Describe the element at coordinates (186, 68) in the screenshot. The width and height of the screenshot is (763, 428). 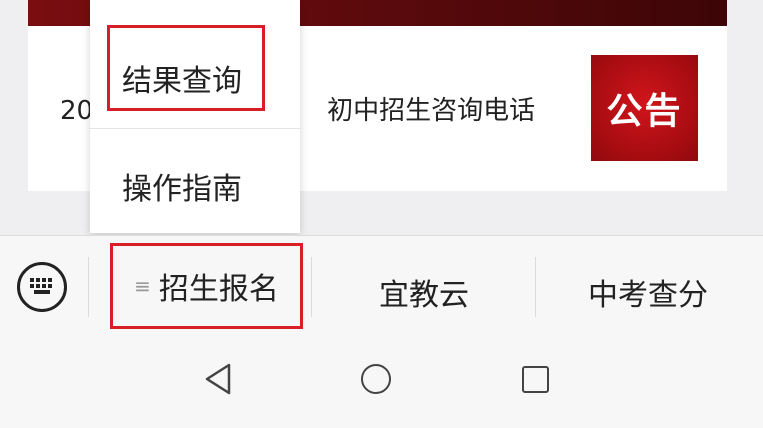
I see `highlight-box-result-query` at that location.